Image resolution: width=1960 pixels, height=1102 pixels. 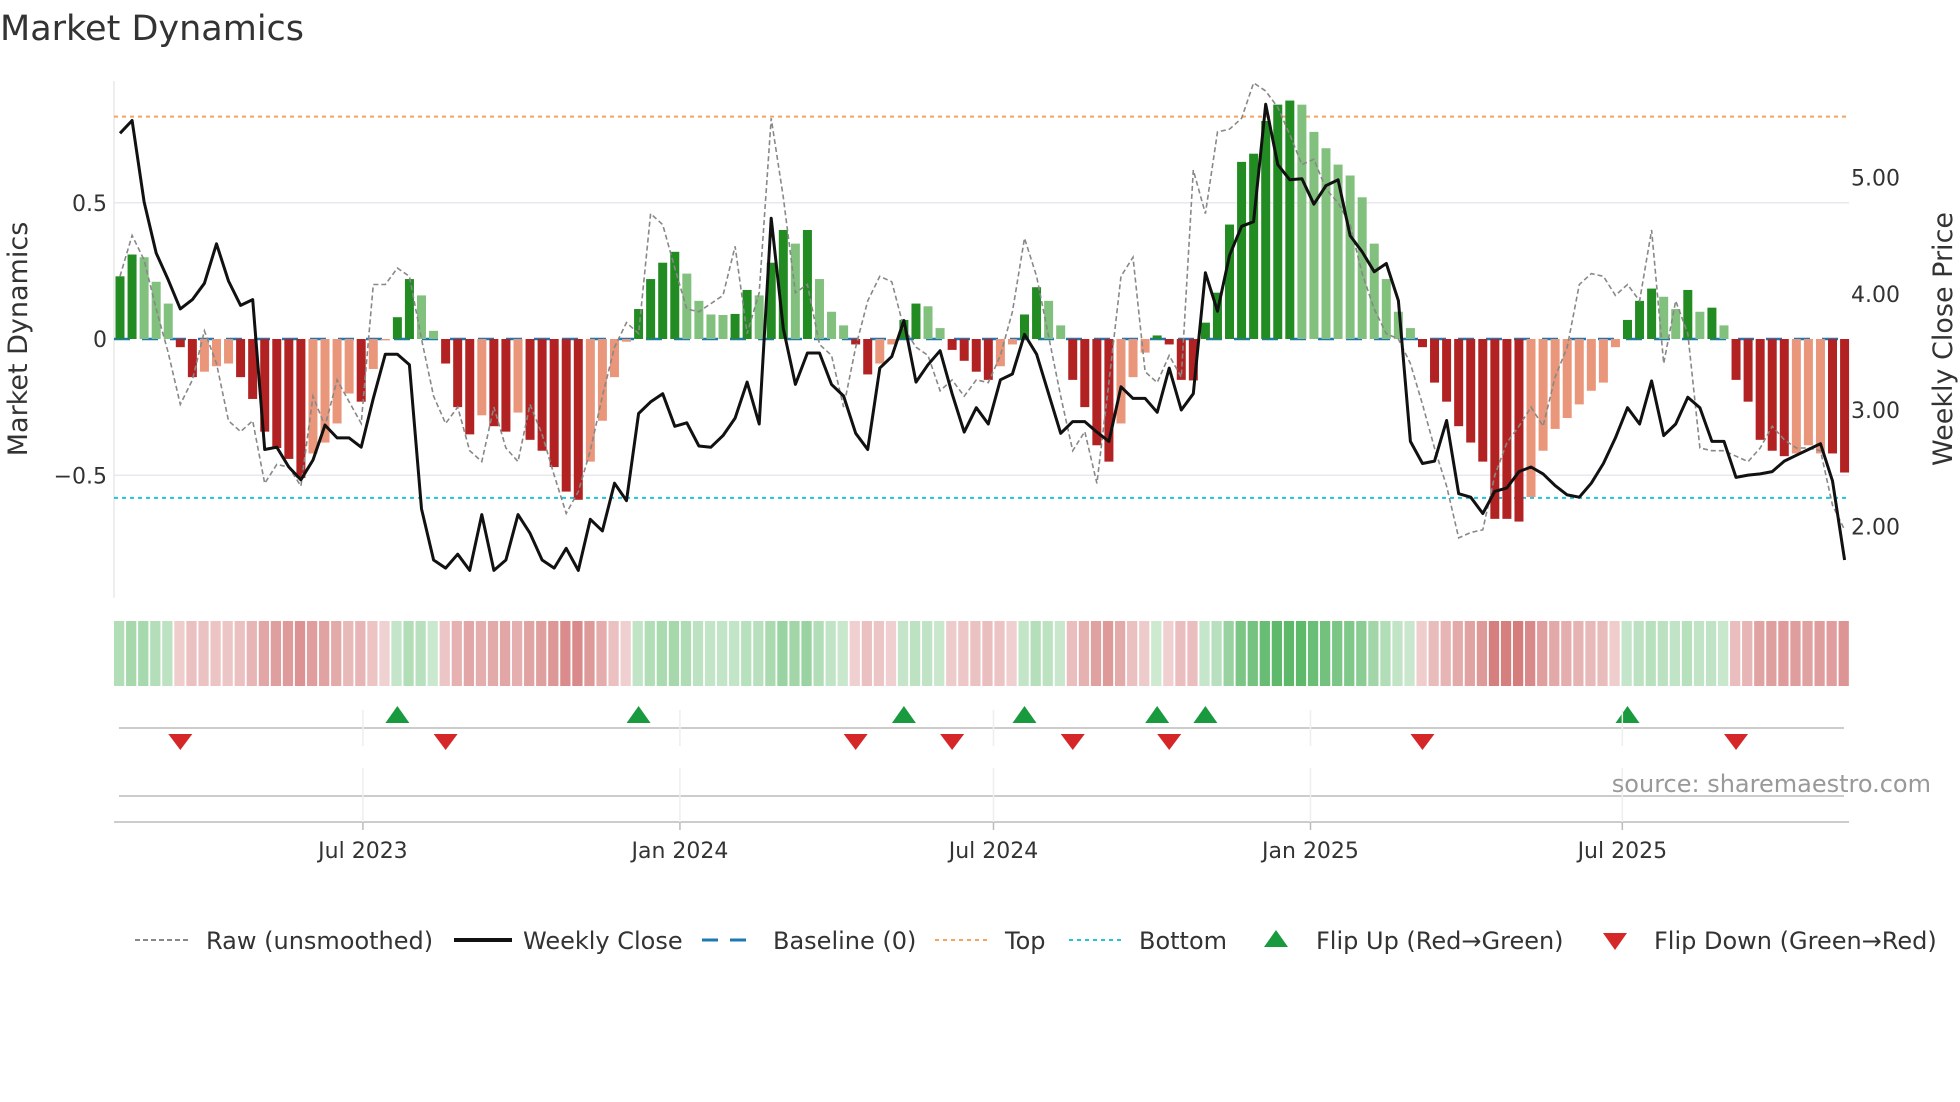 What do you see at coordinates (80, 341) in the screenshot?
I see `y-axis-left-ticks: 0.5 0 −0.5` at bounding box center [80, 341].